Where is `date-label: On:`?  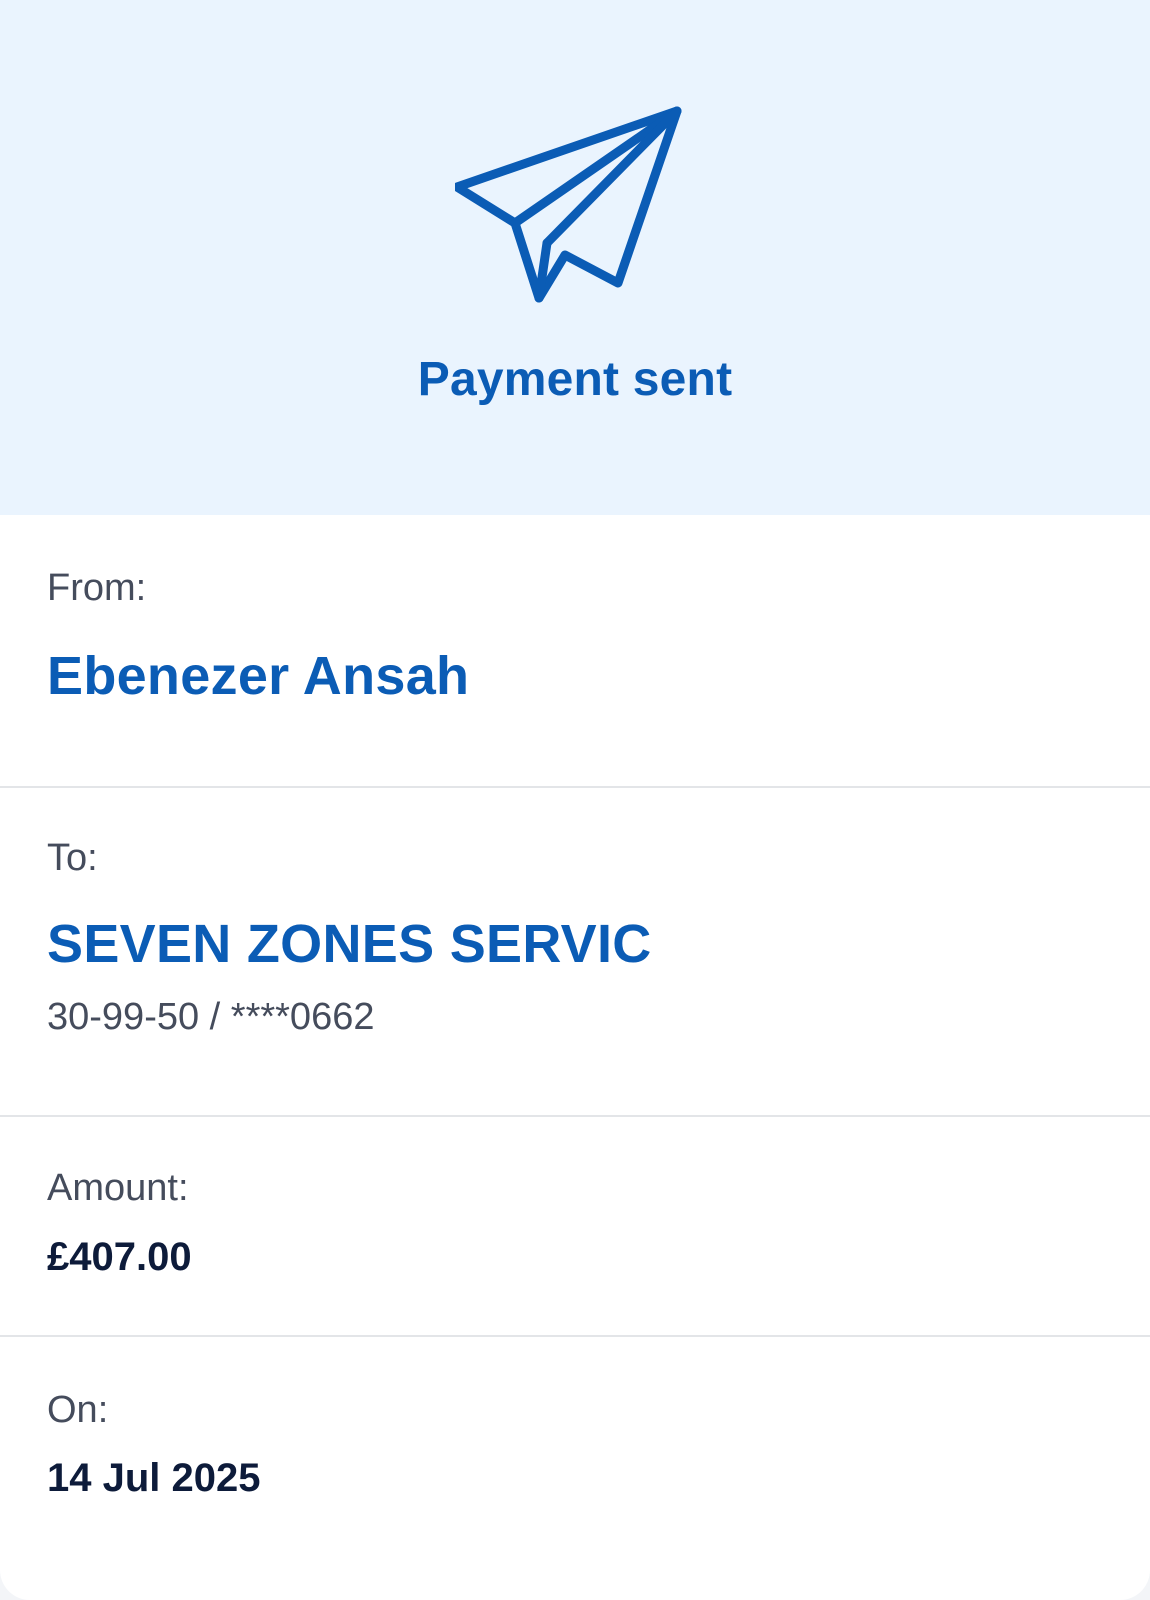 date-label: On: is located at coordinates (78, 1410).